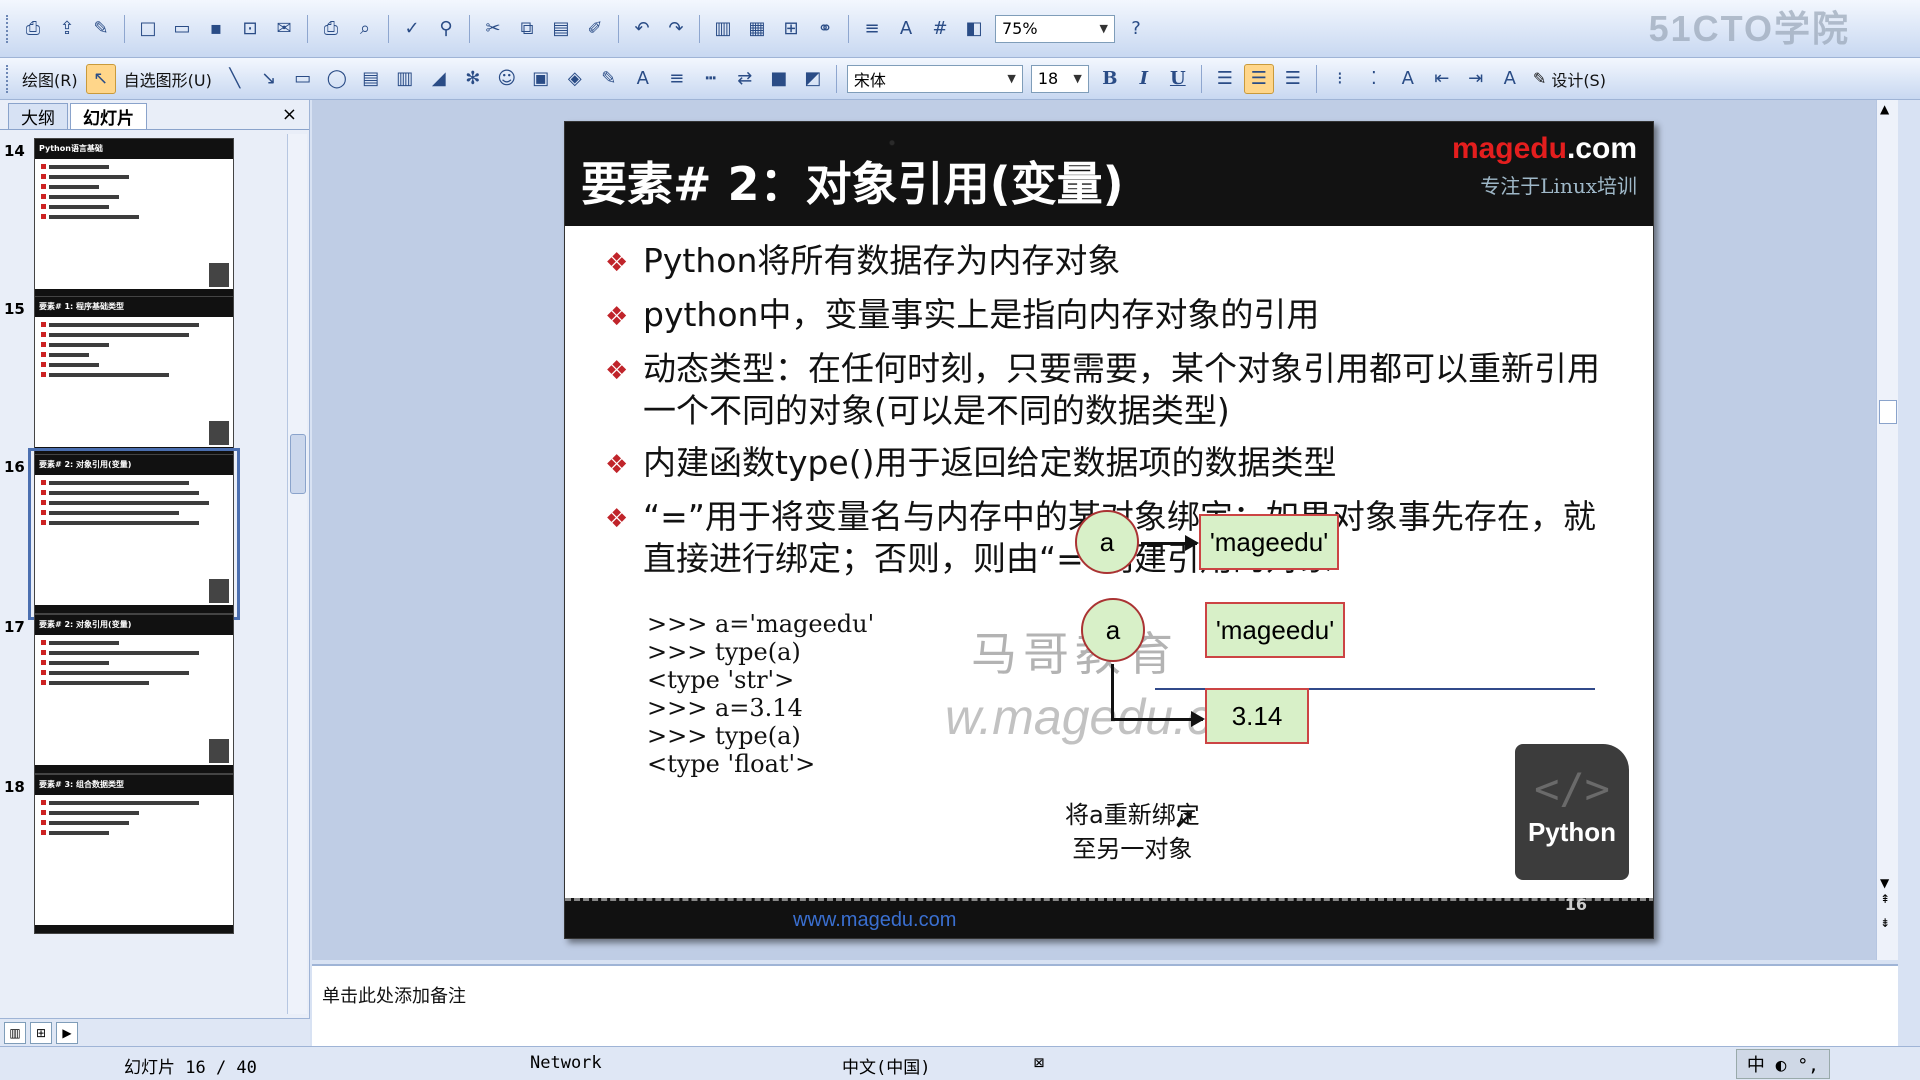 This screenshot has height=1080, width=1920. I want to click on grid-icon: #, so click(940, 29).